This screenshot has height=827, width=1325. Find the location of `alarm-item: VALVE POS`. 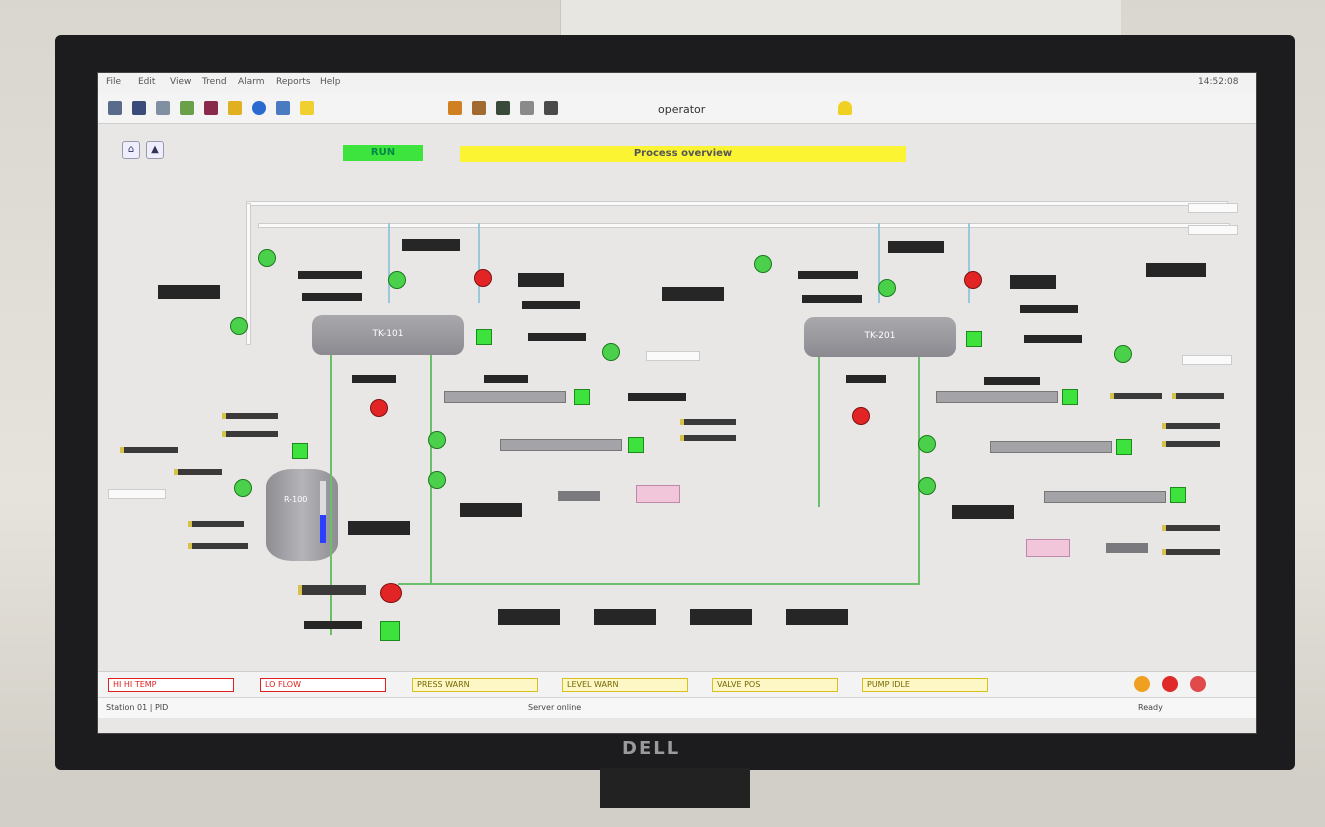

alarm-item: VALVE POS is located at coordinates (775, 685).